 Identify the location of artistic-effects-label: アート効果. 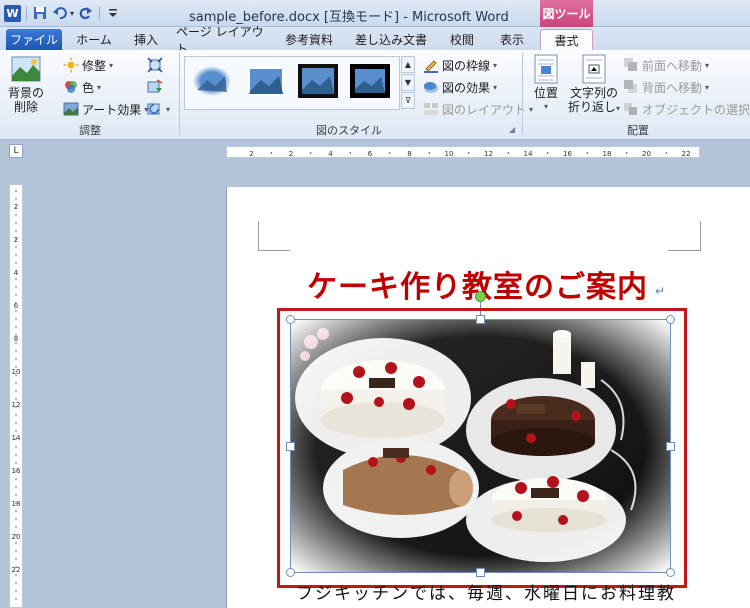
(112, 109).